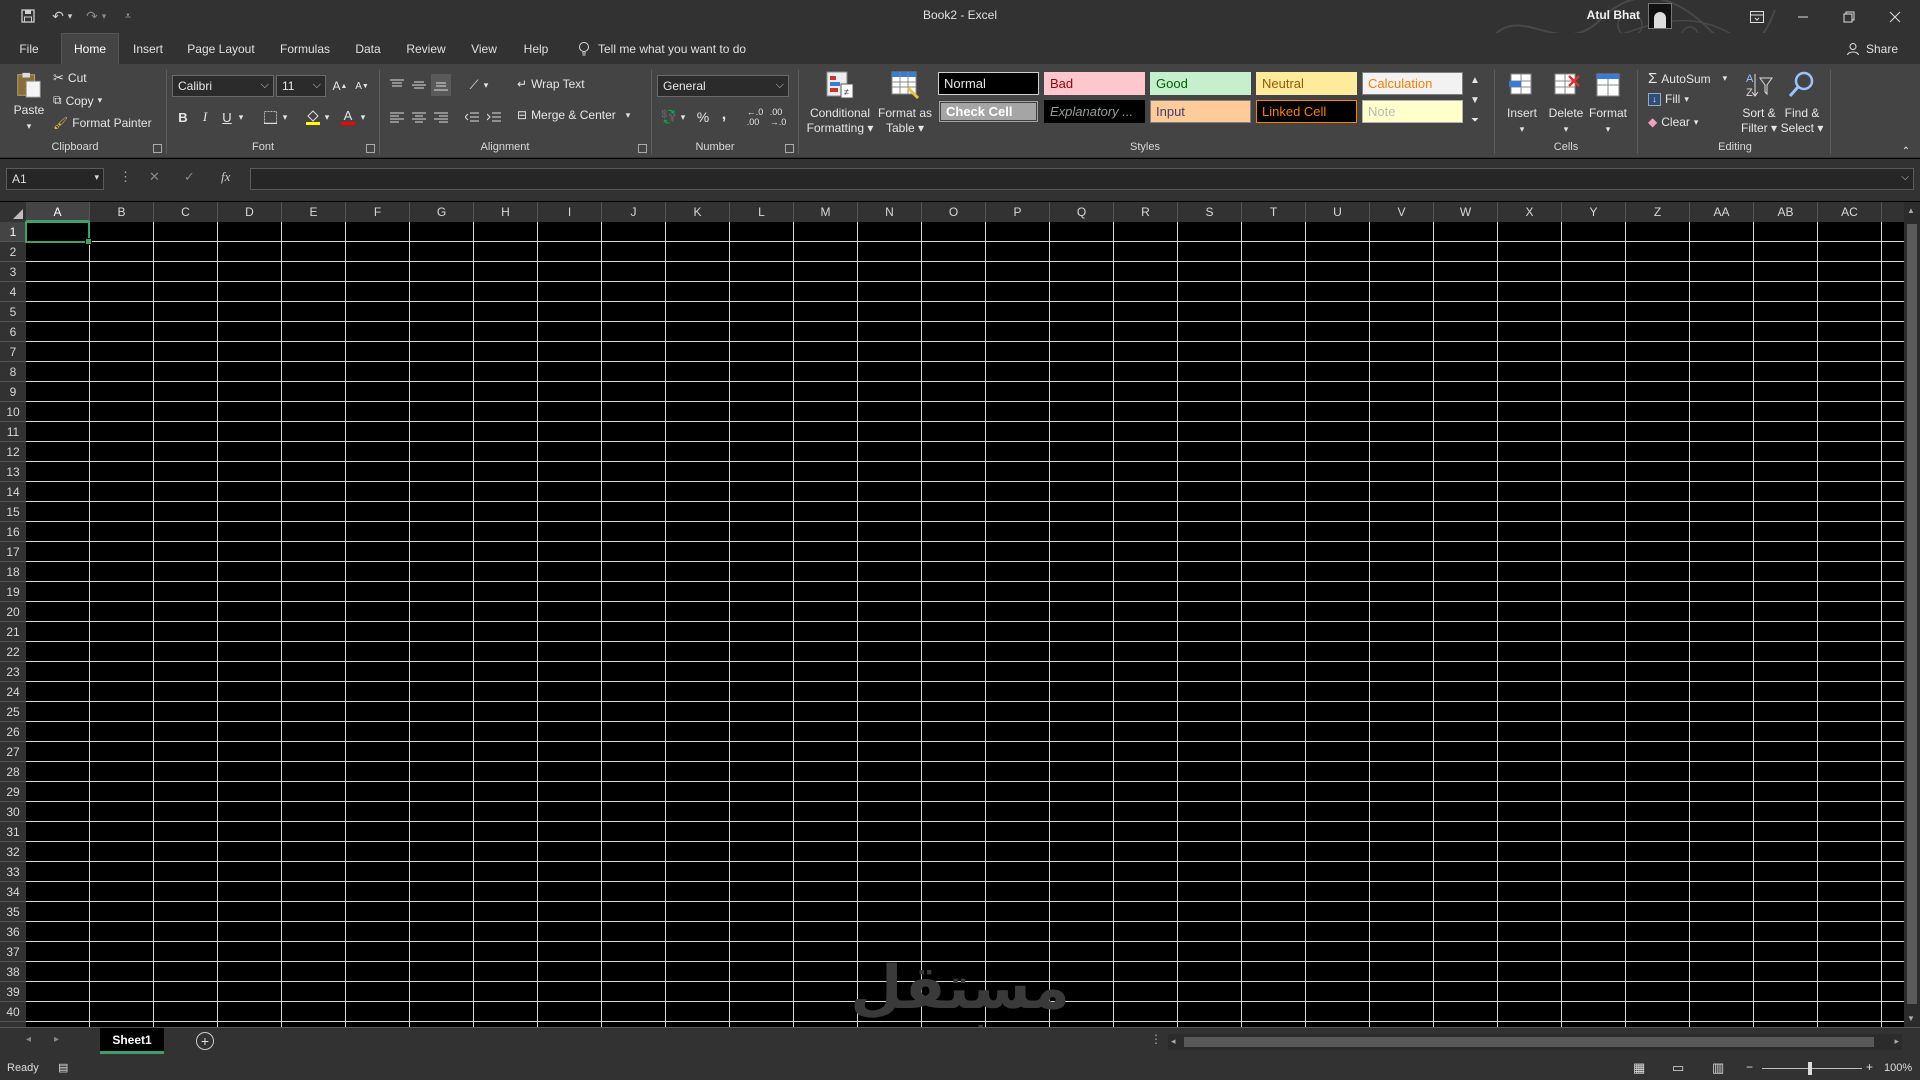 The height and width of the screenshot is (1080, 1920). Describe the element at coordinates (13, 952) in the screenshot. I see `row-header-37: 37` at that location.